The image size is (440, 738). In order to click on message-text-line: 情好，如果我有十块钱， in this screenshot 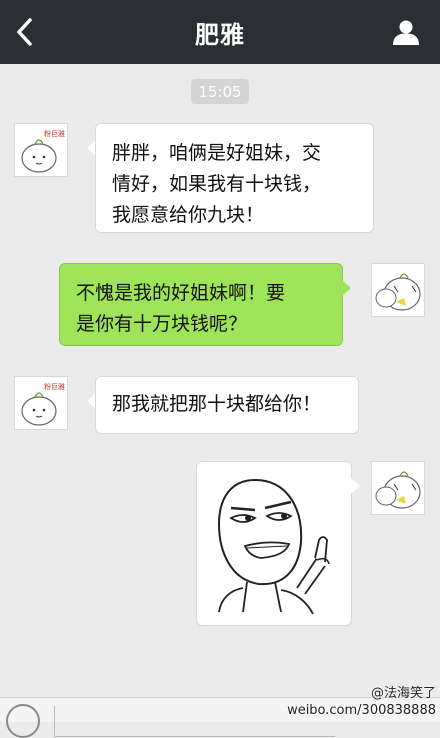, I will do `click(217, 184)`.